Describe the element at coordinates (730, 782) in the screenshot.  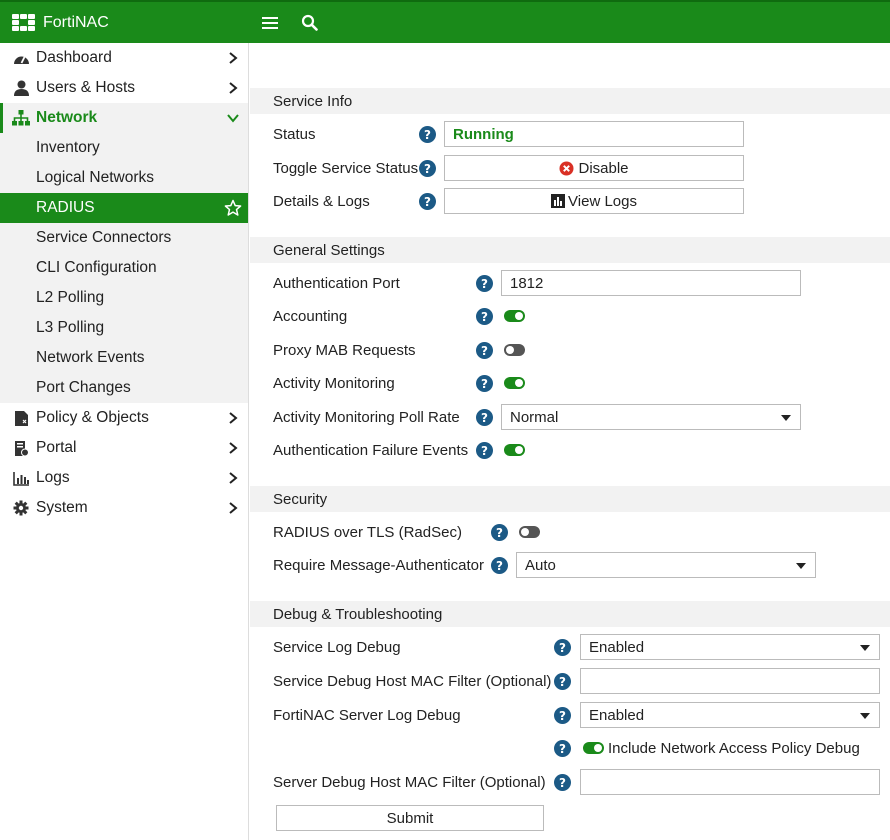
I see `server-mac-filter-input` at that location.